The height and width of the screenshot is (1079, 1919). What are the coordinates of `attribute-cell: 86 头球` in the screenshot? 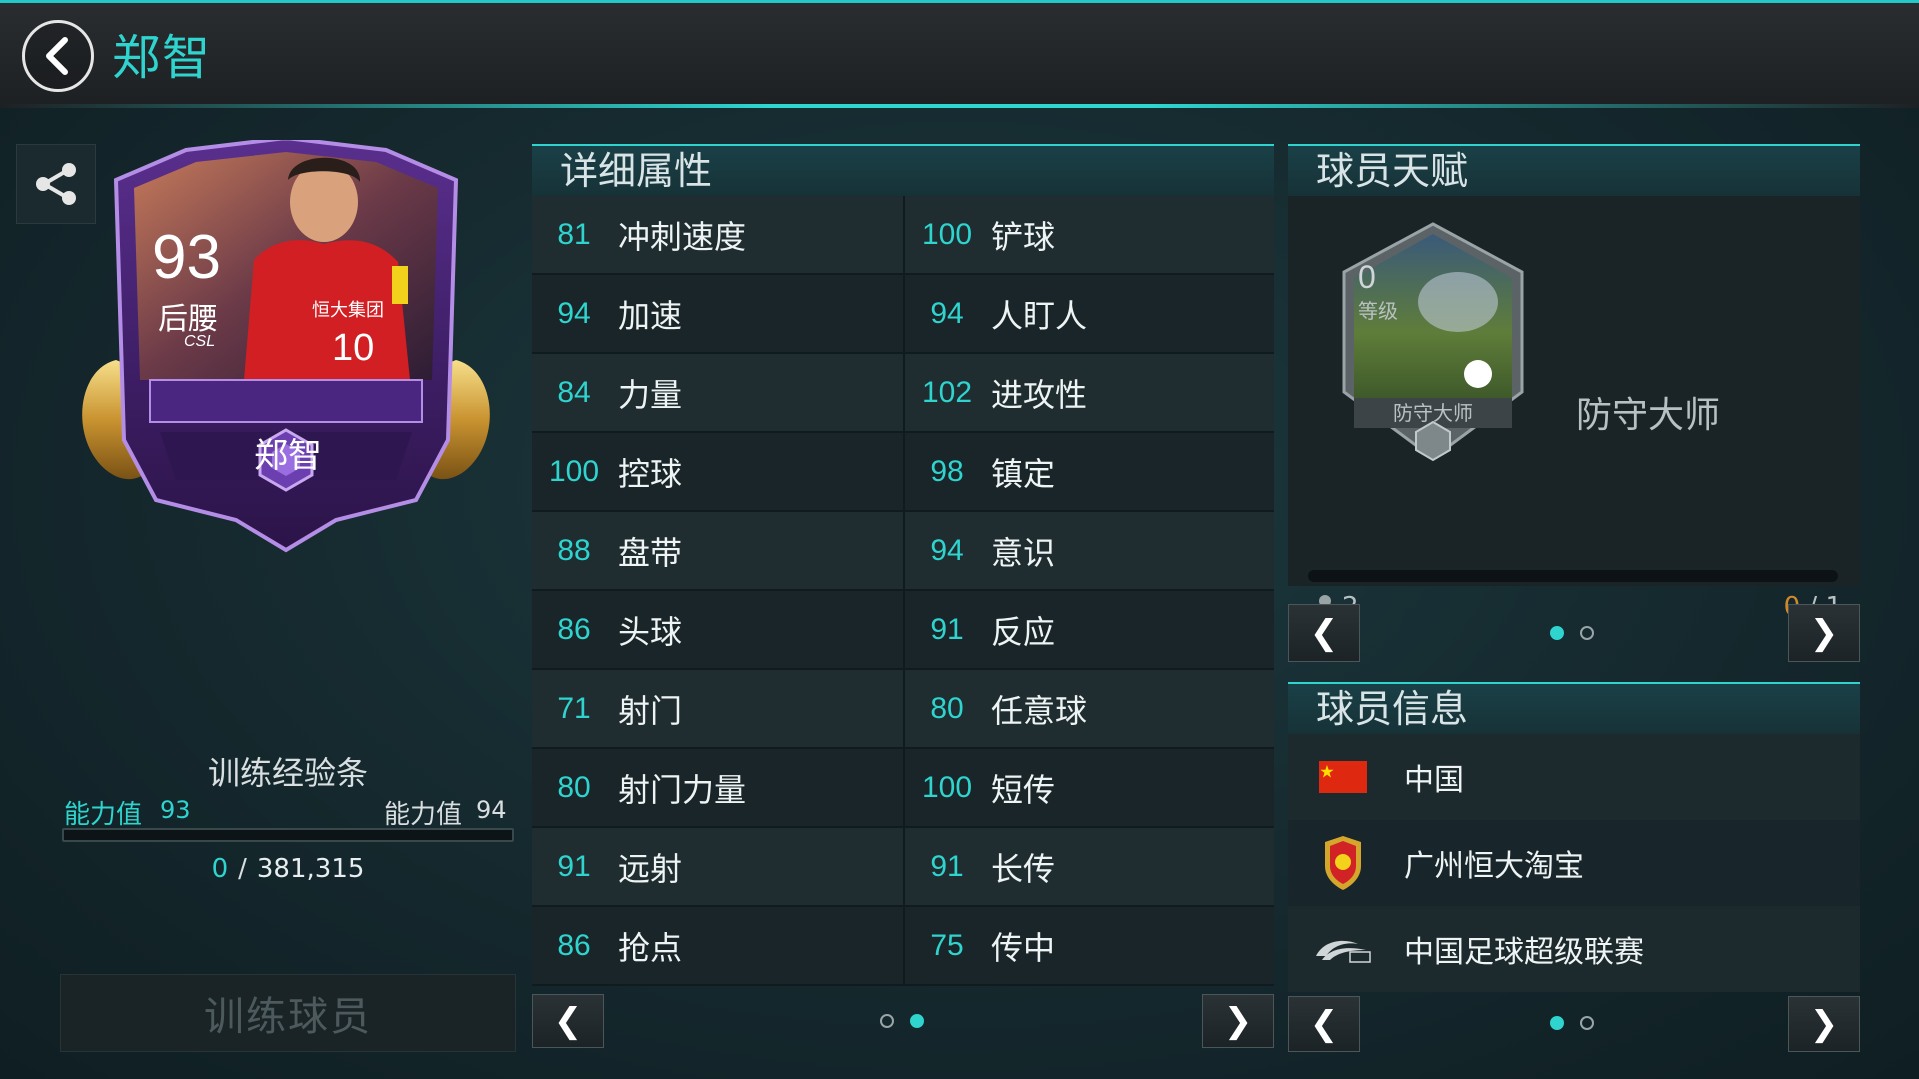 It's located at (717, 630).